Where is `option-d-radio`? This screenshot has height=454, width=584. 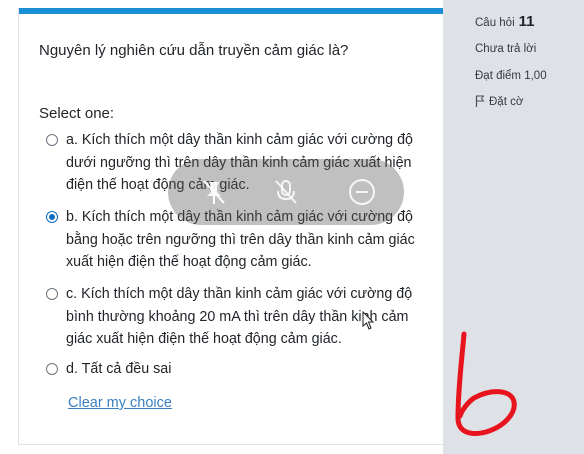 option-d-radio is located at coordinates (52, 369).